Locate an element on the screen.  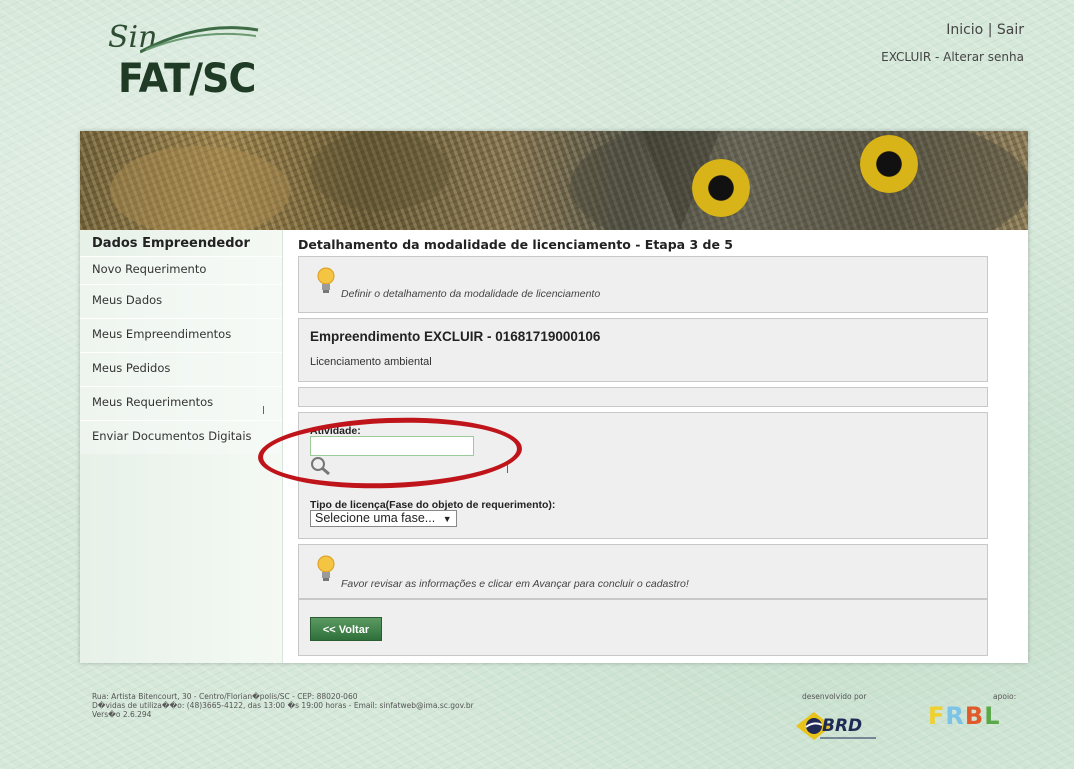
sidebar-item-enviar-documentos: Enviar Documentos Digitais is located at coordinates (181, 437).